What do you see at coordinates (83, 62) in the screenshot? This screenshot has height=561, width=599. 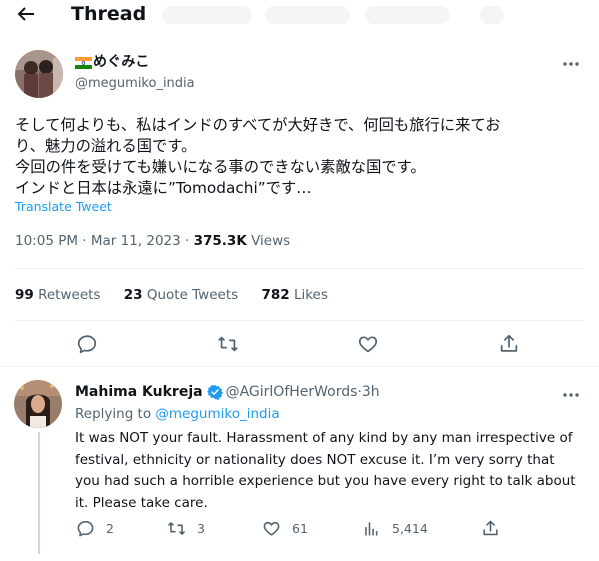 I see `india-flag-icon` at bounding box center [83, 62].